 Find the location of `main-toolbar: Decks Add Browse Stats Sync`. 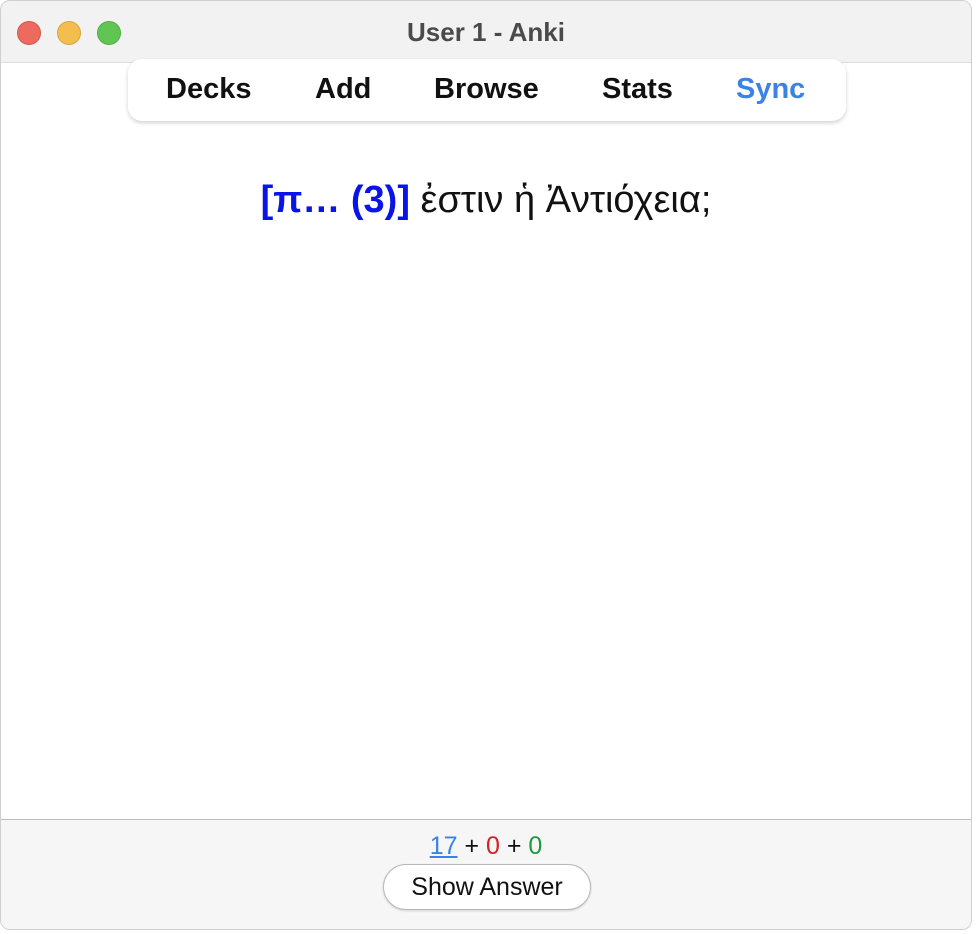

main-toolbar: Decks Add Browse Stats Sync is located at coordinates (487, 90).